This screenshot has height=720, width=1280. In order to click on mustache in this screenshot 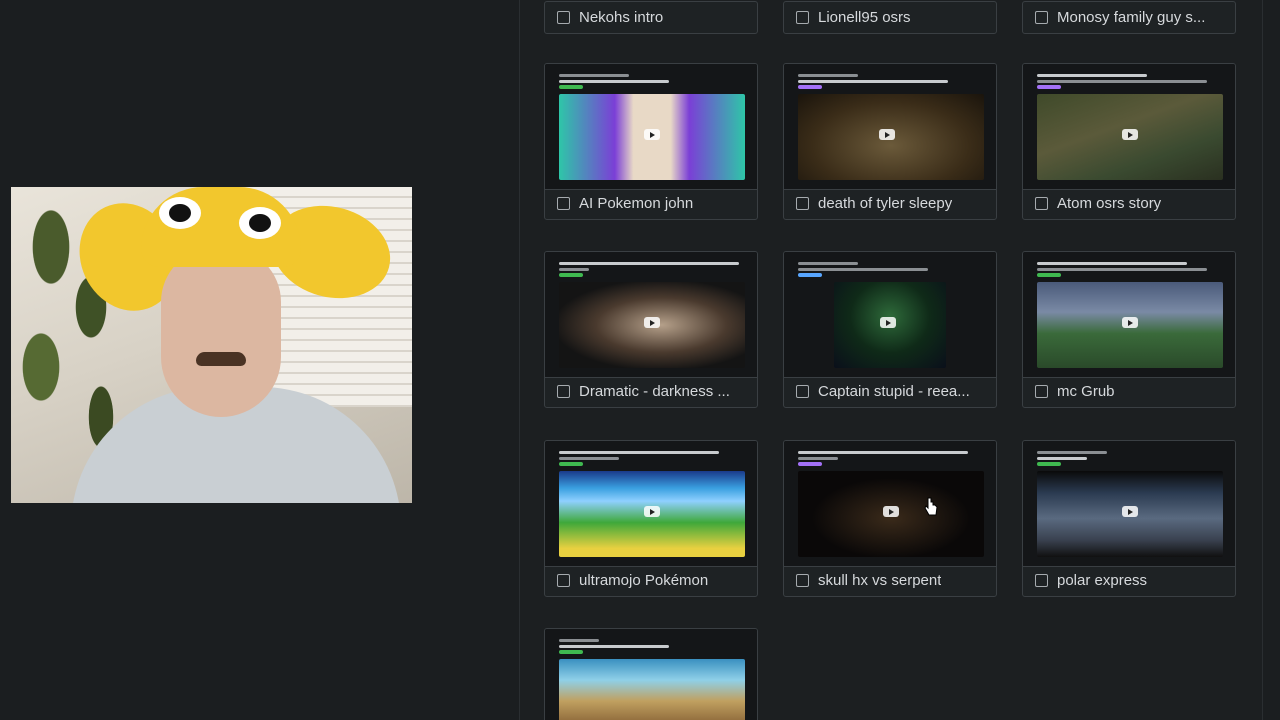, I will do `click(221, 359)`.